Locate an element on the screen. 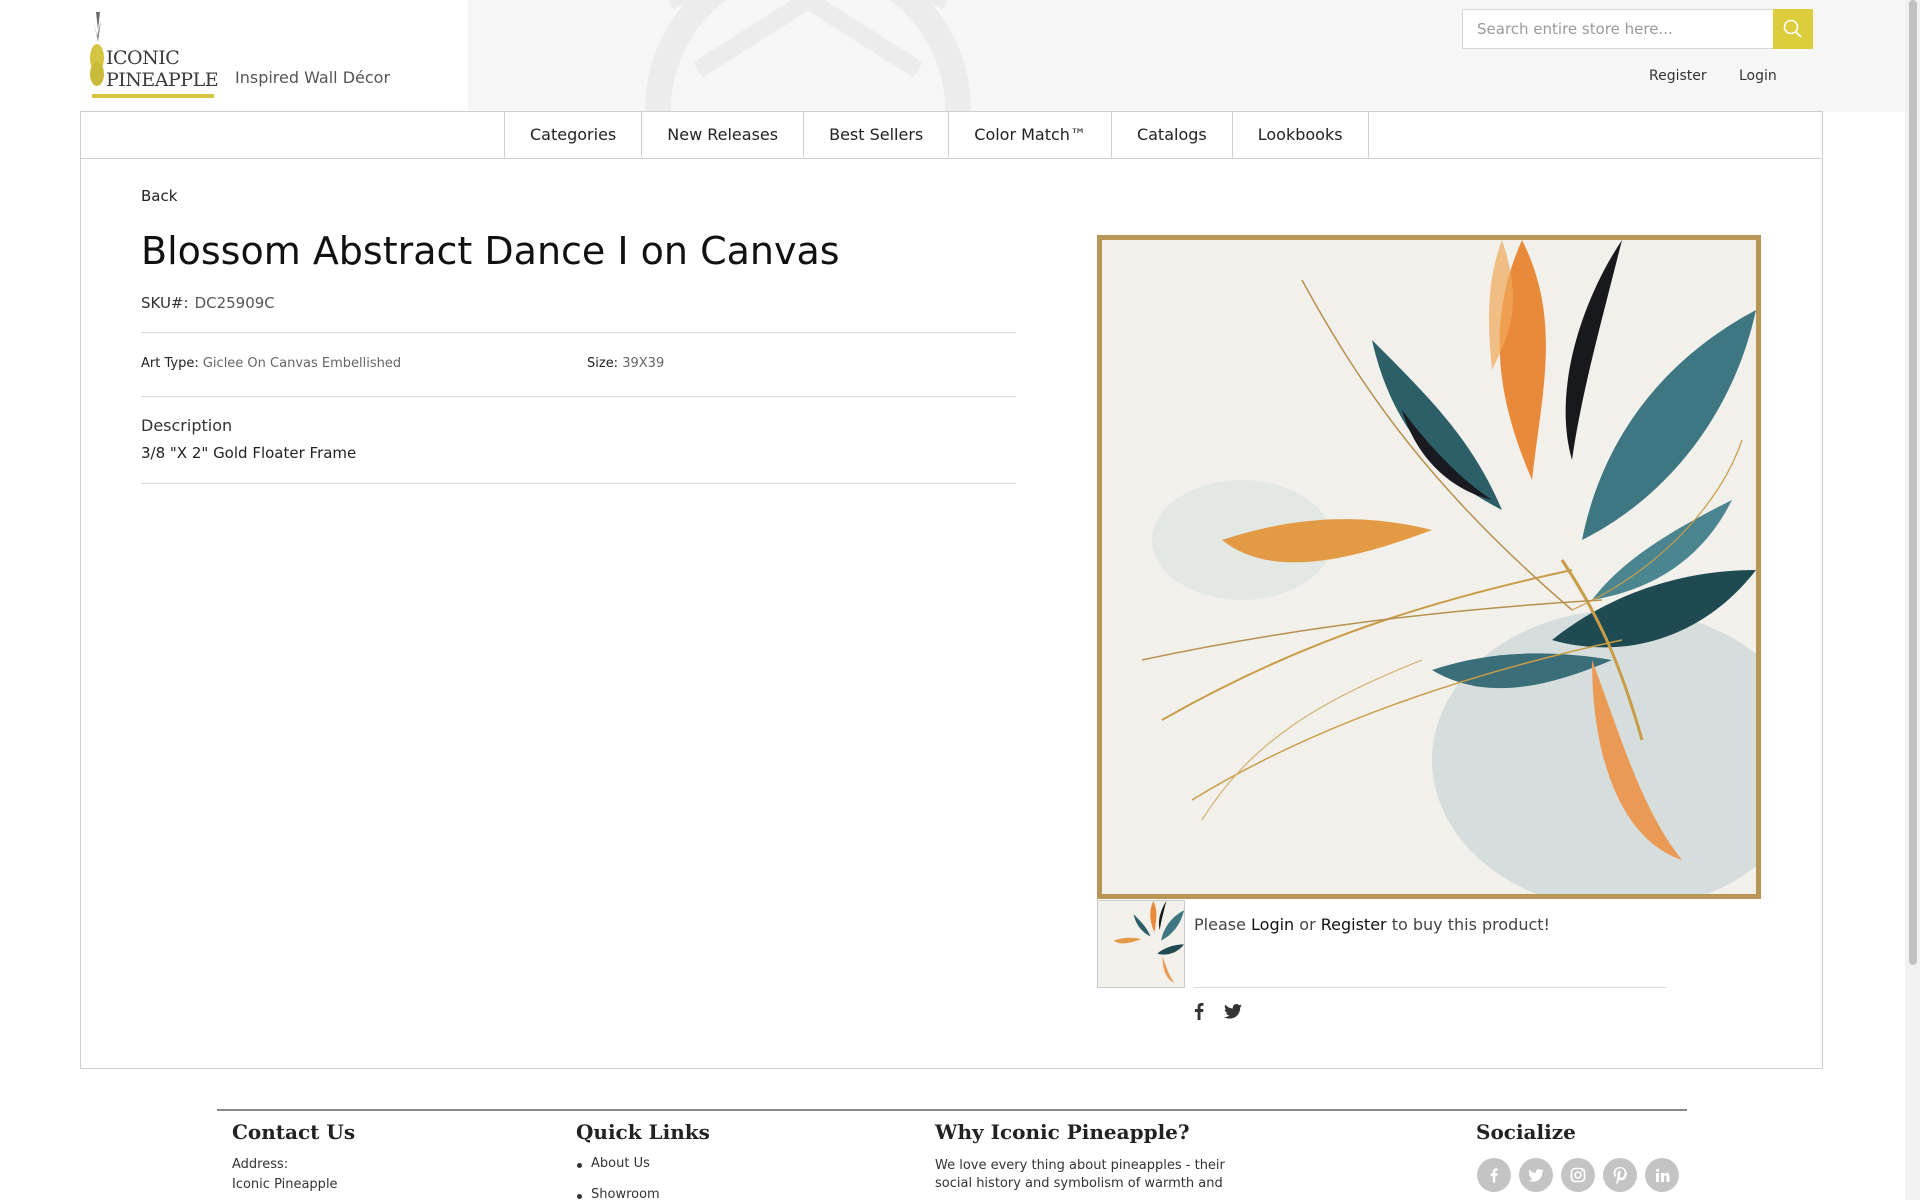 This screenshot has width=1920, height=1202. buy-or: or is located at coordinates (1307, 924).